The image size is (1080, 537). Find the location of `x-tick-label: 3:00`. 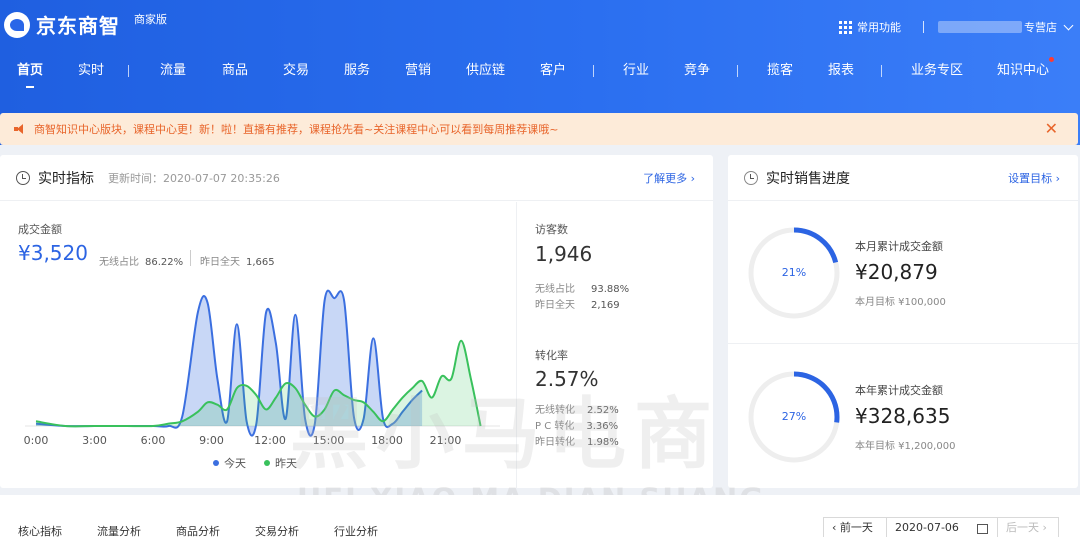

x-tick-label: 3:00 is located at coordinates (94, 440).